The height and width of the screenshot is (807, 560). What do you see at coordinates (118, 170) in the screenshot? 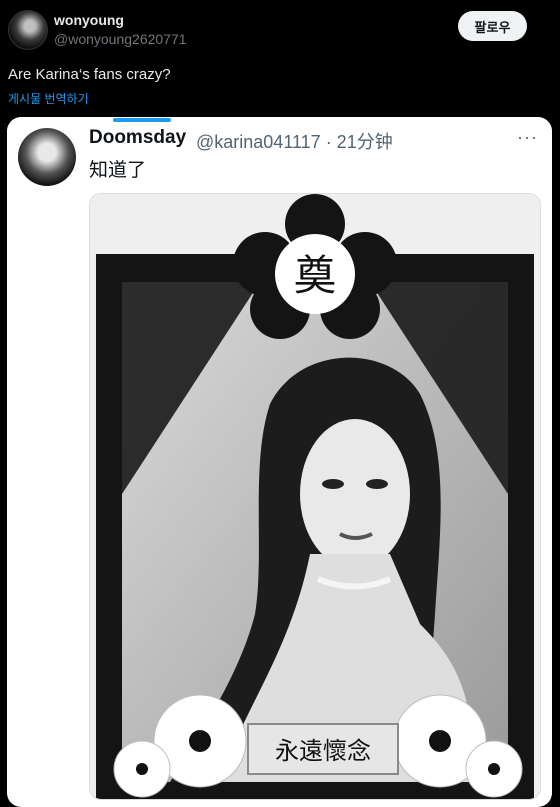
I see `quoted-post-text: 知道了` at bounding box center [118, 170].